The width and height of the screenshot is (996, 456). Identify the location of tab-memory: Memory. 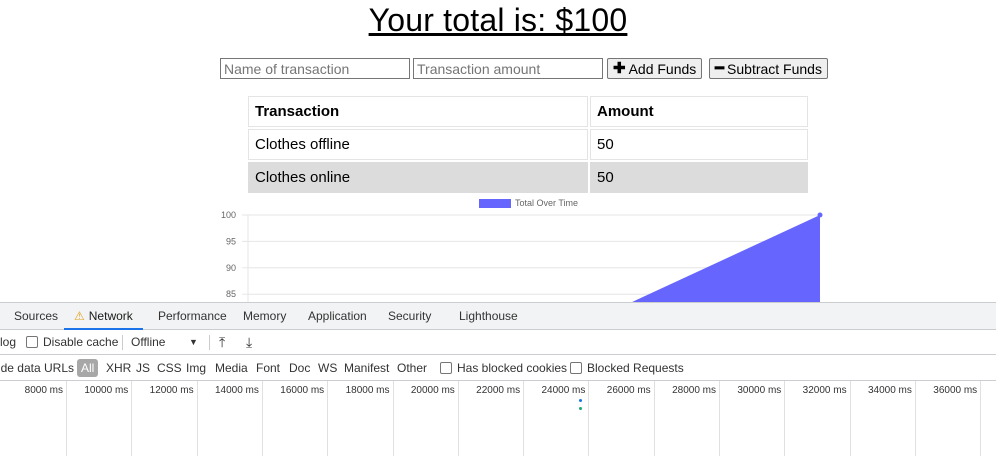
(264, 316).